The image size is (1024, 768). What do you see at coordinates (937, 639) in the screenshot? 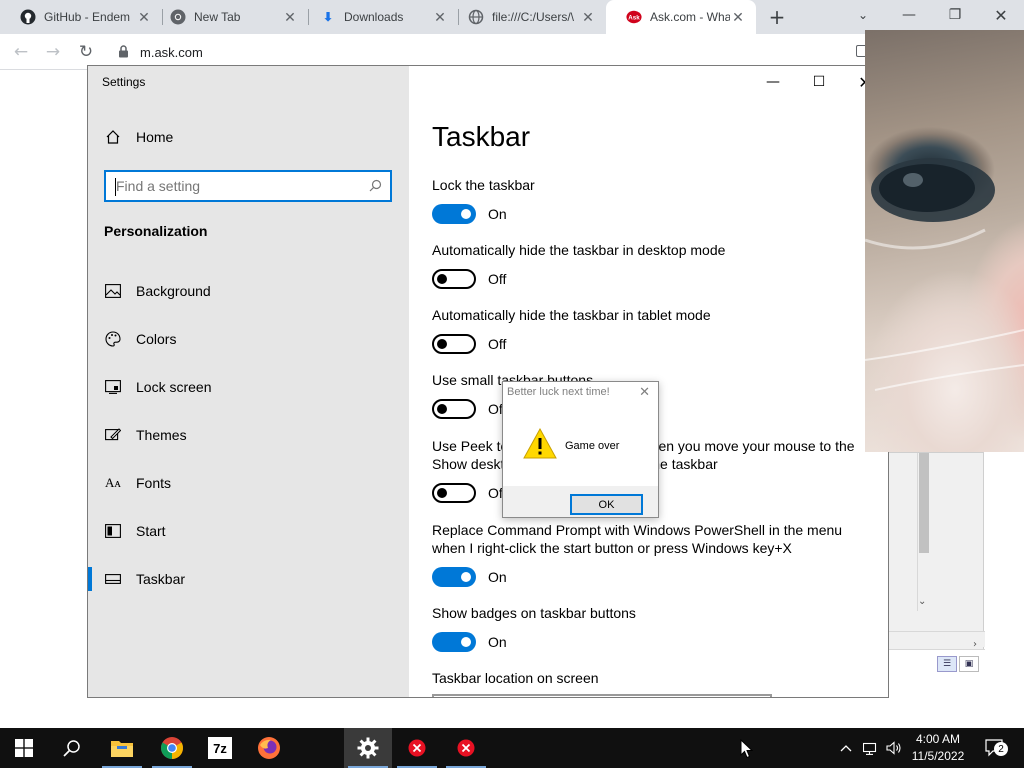
I see `horizontal-scrollbar` at bounding box center [937, 639].